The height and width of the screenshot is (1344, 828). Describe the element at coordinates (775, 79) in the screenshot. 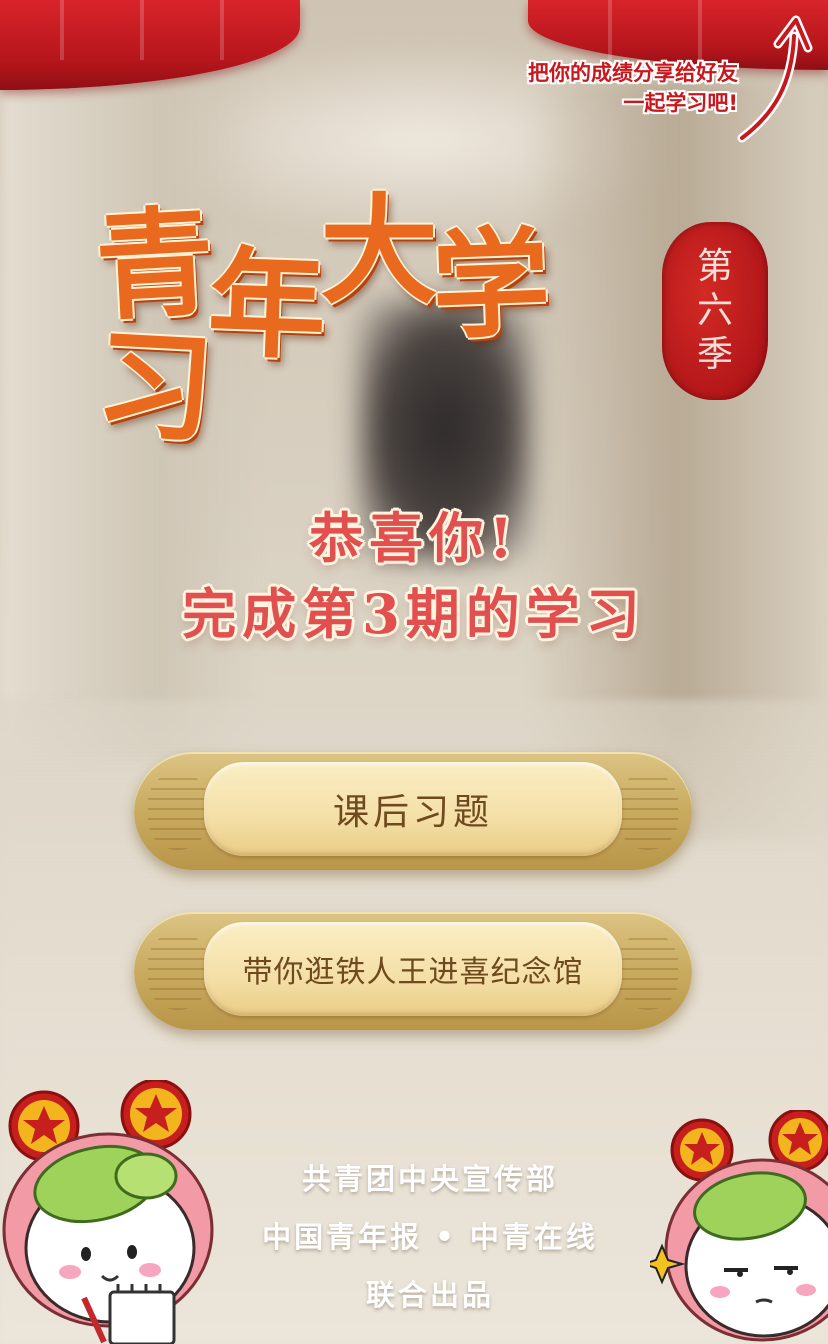

I see `share-arrow-icon` at that location.